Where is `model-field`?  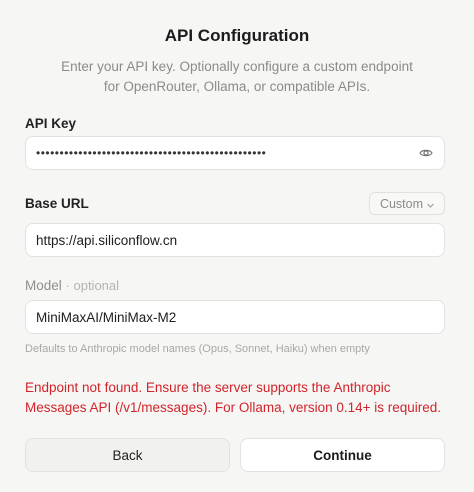
model-field is located at coordinates (235, 317).